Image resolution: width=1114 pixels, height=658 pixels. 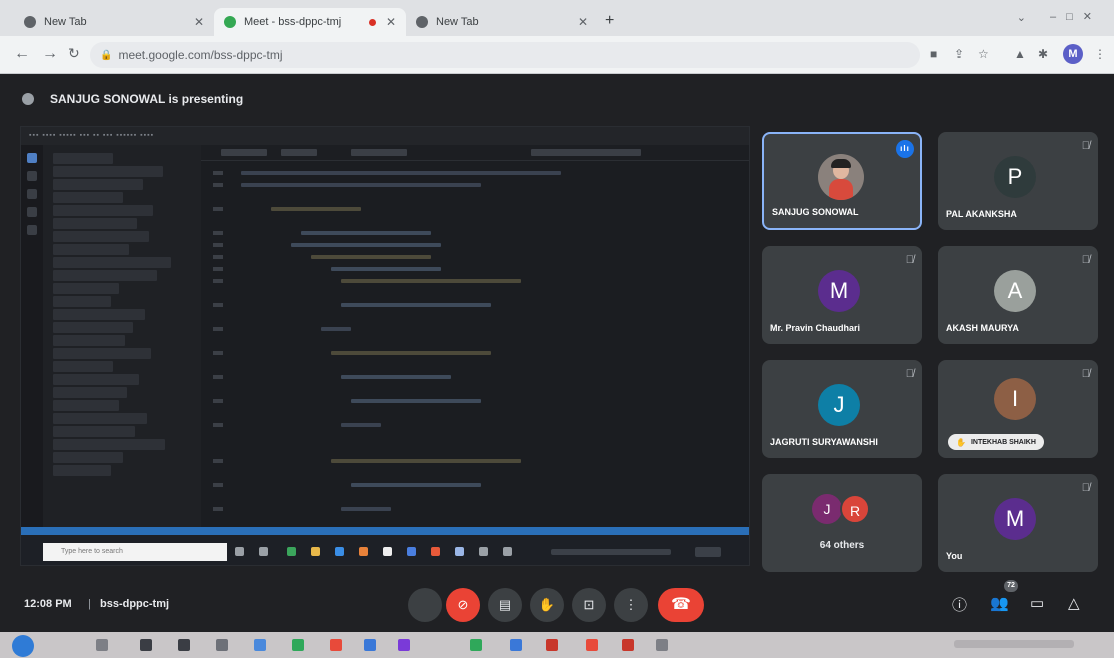 I want to click on lock-icon: 🔒, so click(x=106, y=55).